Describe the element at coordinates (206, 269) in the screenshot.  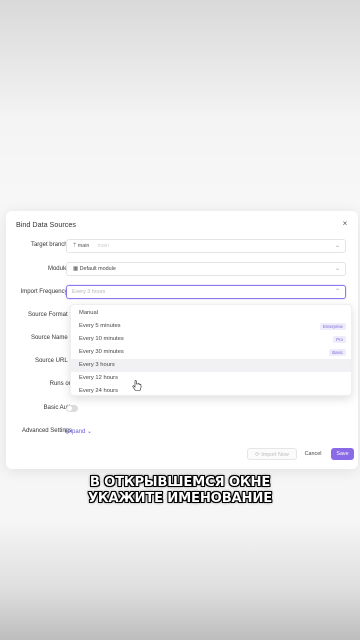
I see `module-select: ▦ Default module ⌄` at that location.